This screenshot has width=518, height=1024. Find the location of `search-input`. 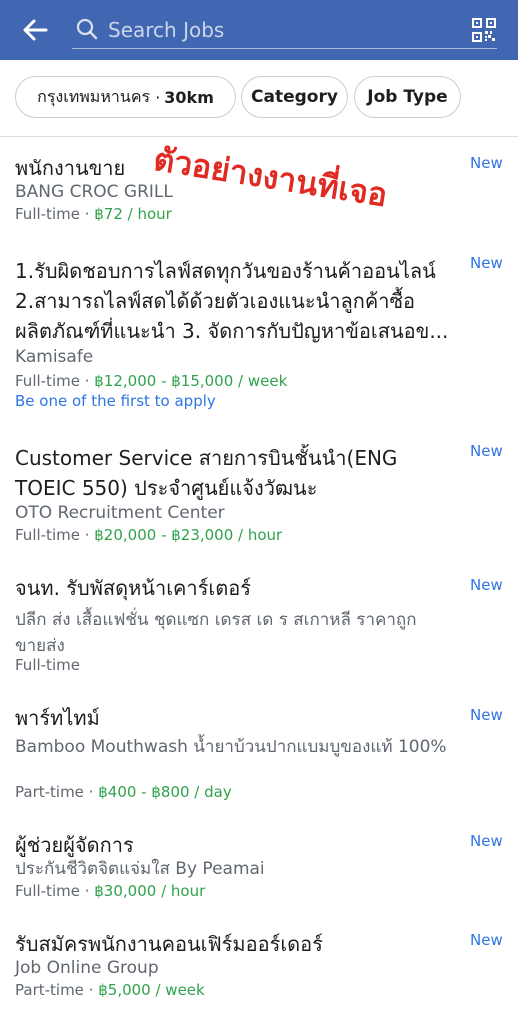

search-input is located at coordinates (278, 30).